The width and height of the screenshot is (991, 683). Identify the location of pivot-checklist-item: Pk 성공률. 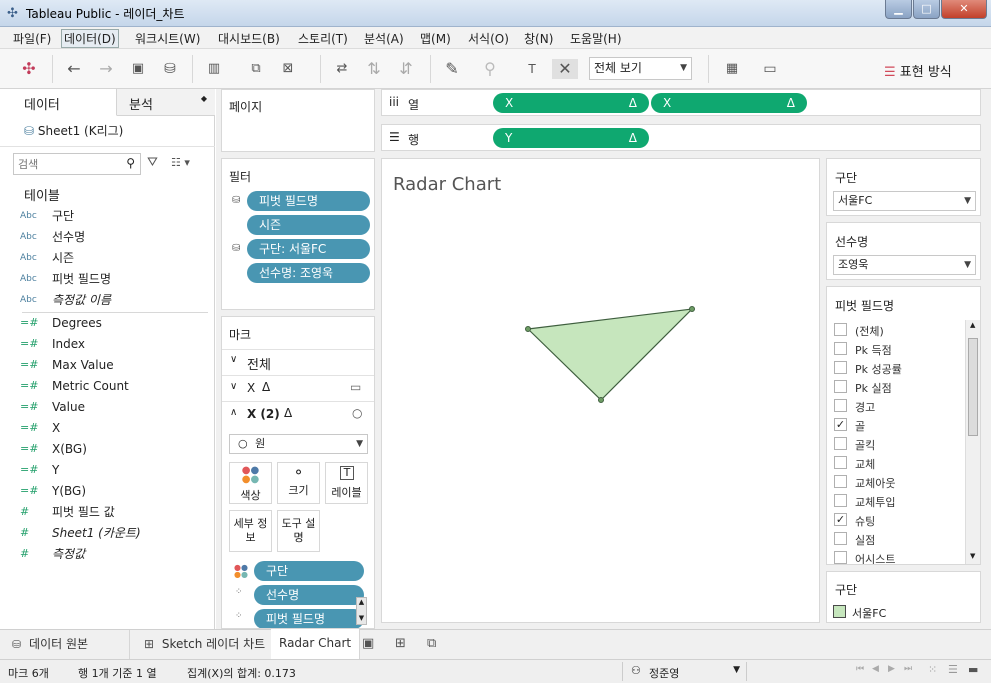
(896, 367).